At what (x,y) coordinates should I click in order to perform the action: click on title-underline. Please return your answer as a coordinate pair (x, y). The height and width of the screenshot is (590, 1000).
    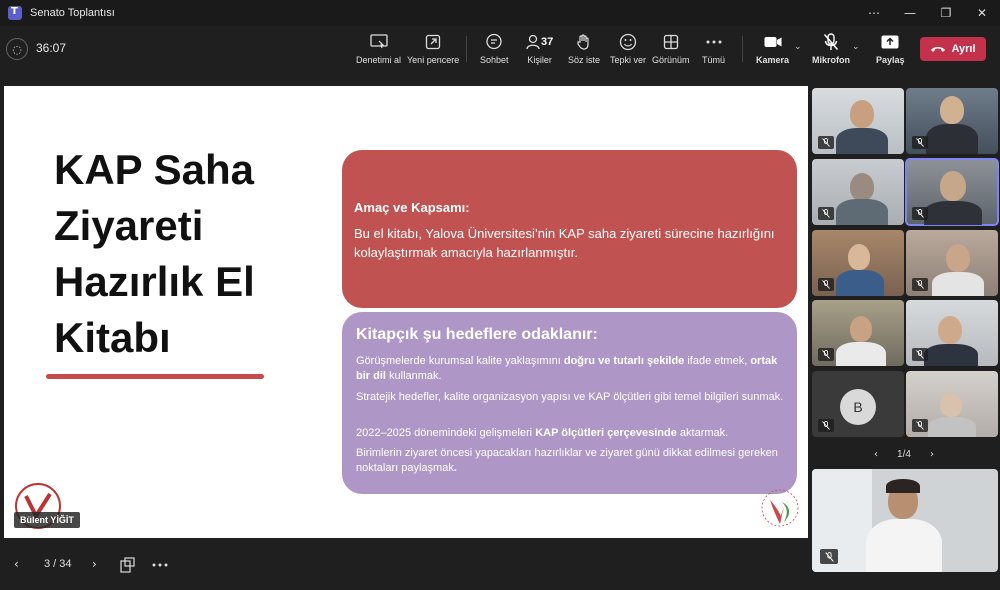
    Looking at the image, I should click on (155, 376).